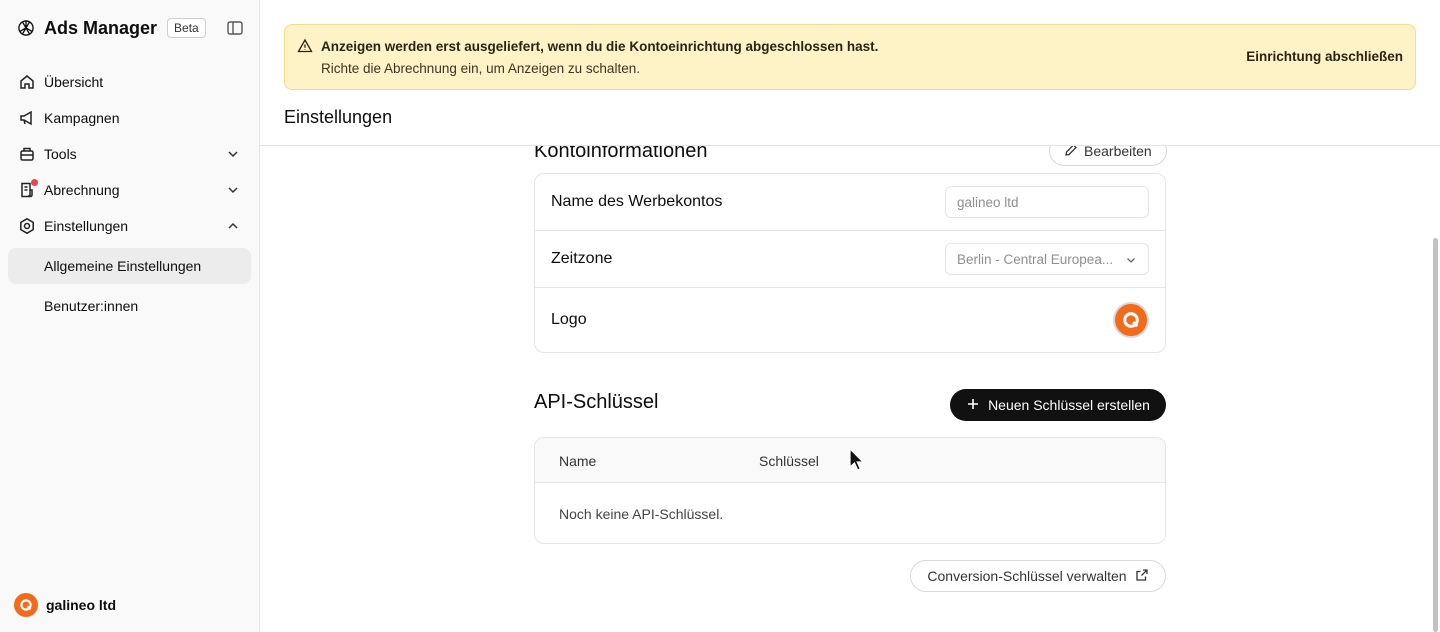 Image resolution: width=1440 pixels, height=632 pixels. What do you see at coordinates (186, 28) in the screenshot?
I see `beta-badge: Beta` at bounding box center [186, 28].